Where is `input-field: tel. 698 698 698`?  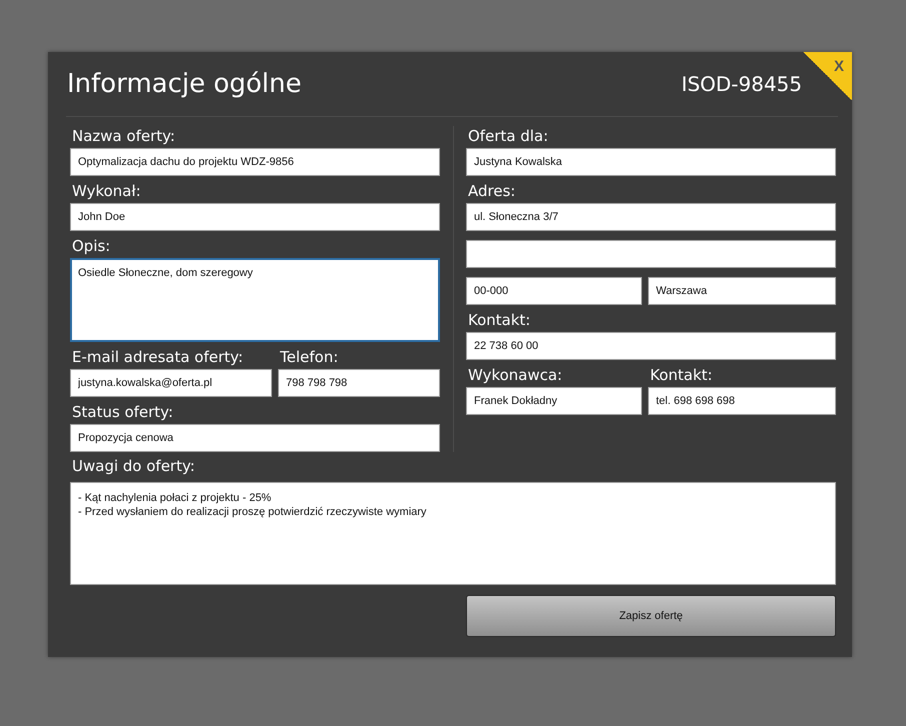
input-field: tel. 698 698 698 is located at coordinates (742, 401).